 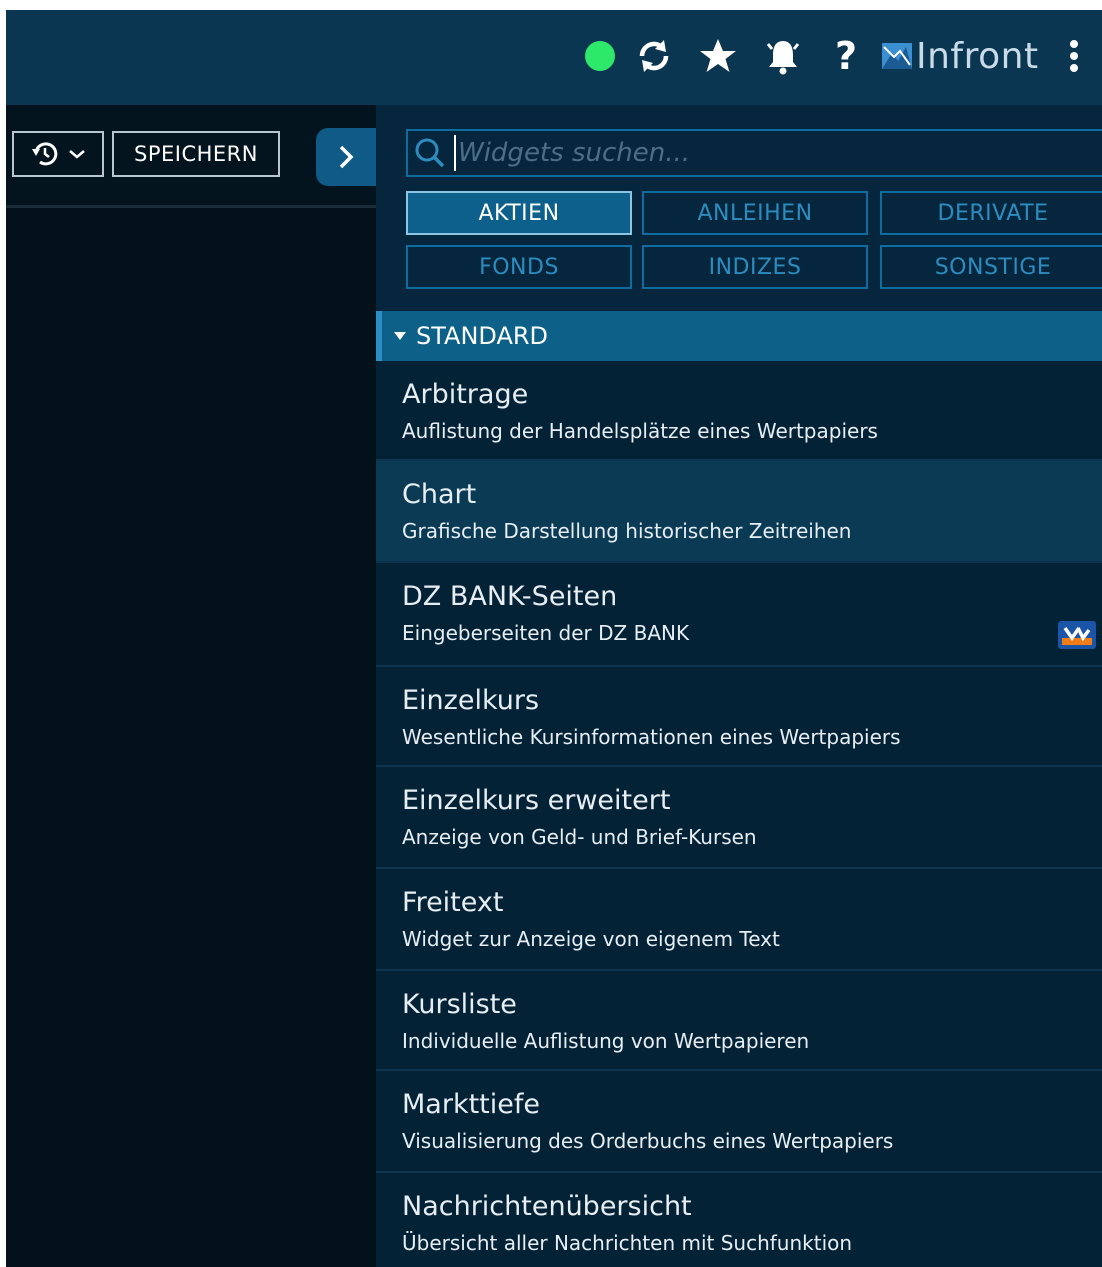 I want to click on caret-down-icon, so click(x=400, y=336).